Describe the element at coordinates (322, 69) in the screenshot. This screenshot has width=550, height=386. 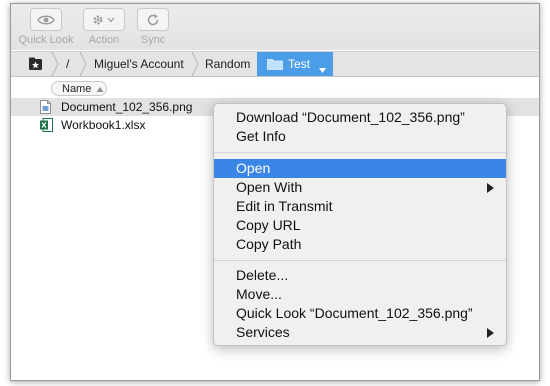
I see `chevron-down-icon` at that location.